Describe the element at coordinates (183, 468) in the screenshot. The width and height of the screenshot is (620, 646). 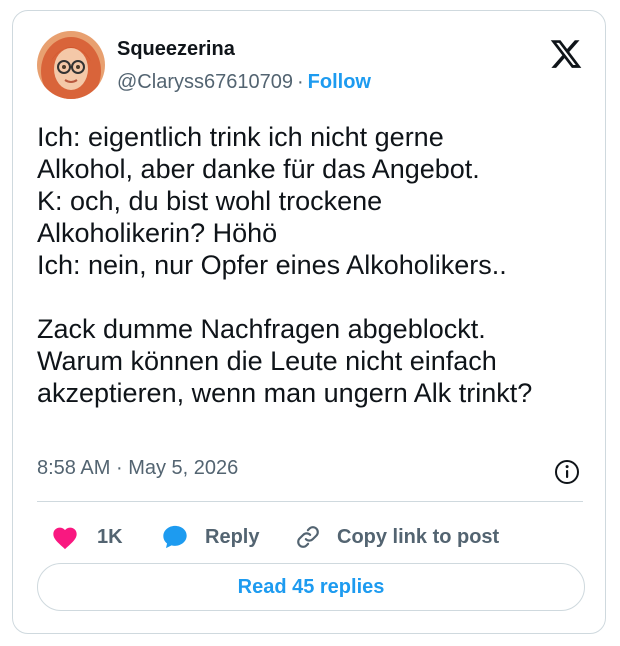
I see `tweet-date: May 5, 2026` at that location.